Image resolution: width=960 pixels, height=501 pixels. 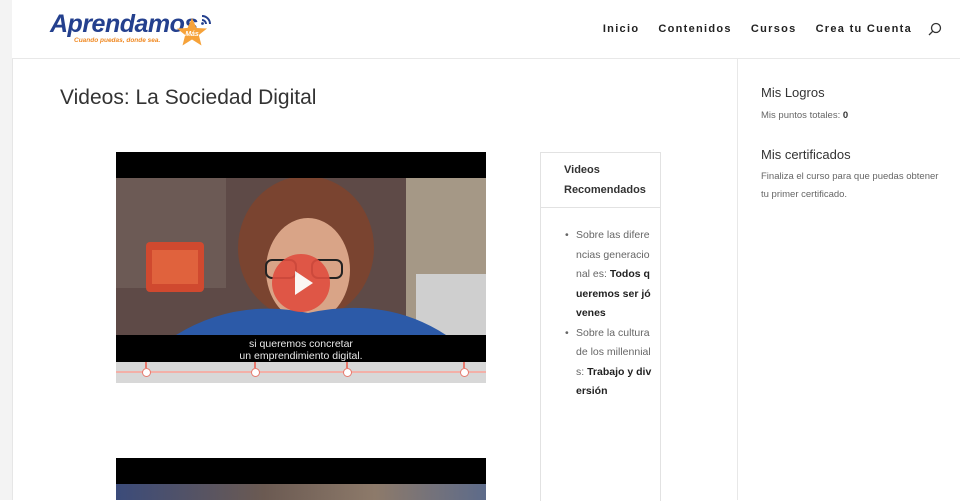 I want to click on video-cue-bar, so click(x=301, y=372).